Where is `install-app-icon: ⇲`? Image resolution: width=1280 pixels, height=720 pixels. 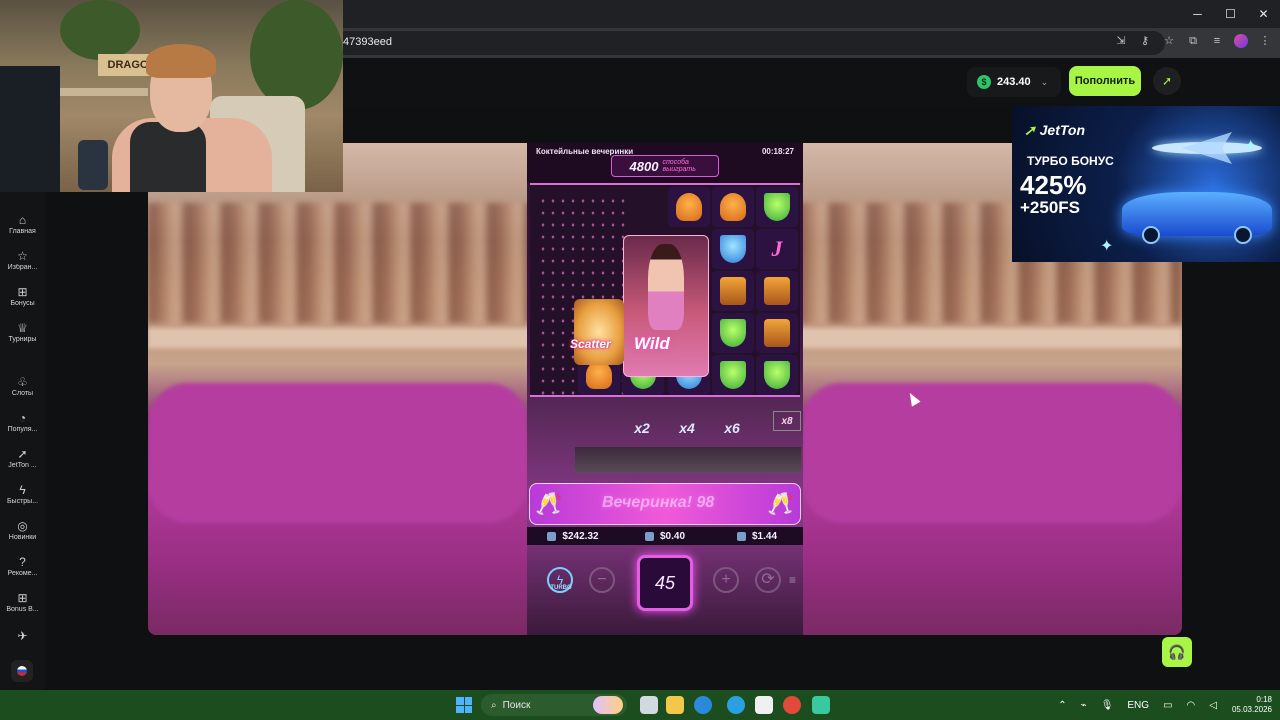 install-app-icon: ⇲ is located at coordinates (1121, 41).